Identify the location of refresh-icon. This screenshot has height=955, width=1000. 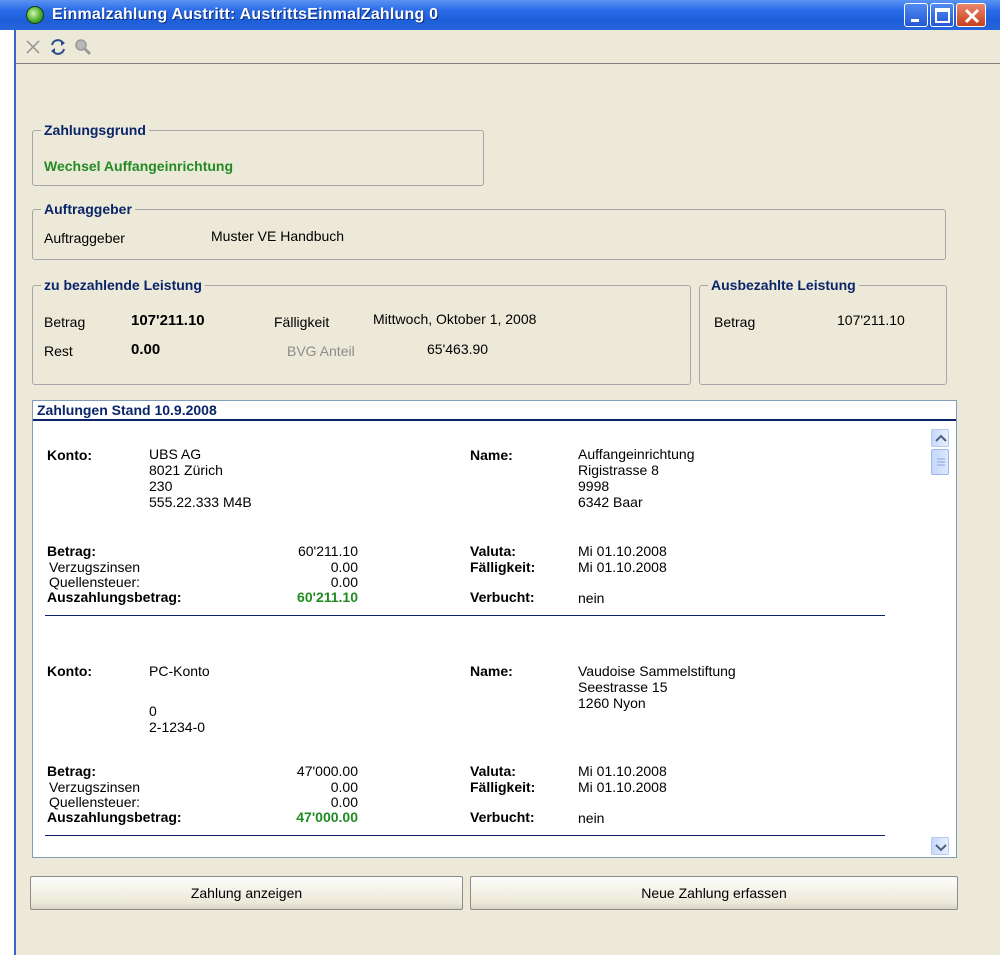
(58, 47).